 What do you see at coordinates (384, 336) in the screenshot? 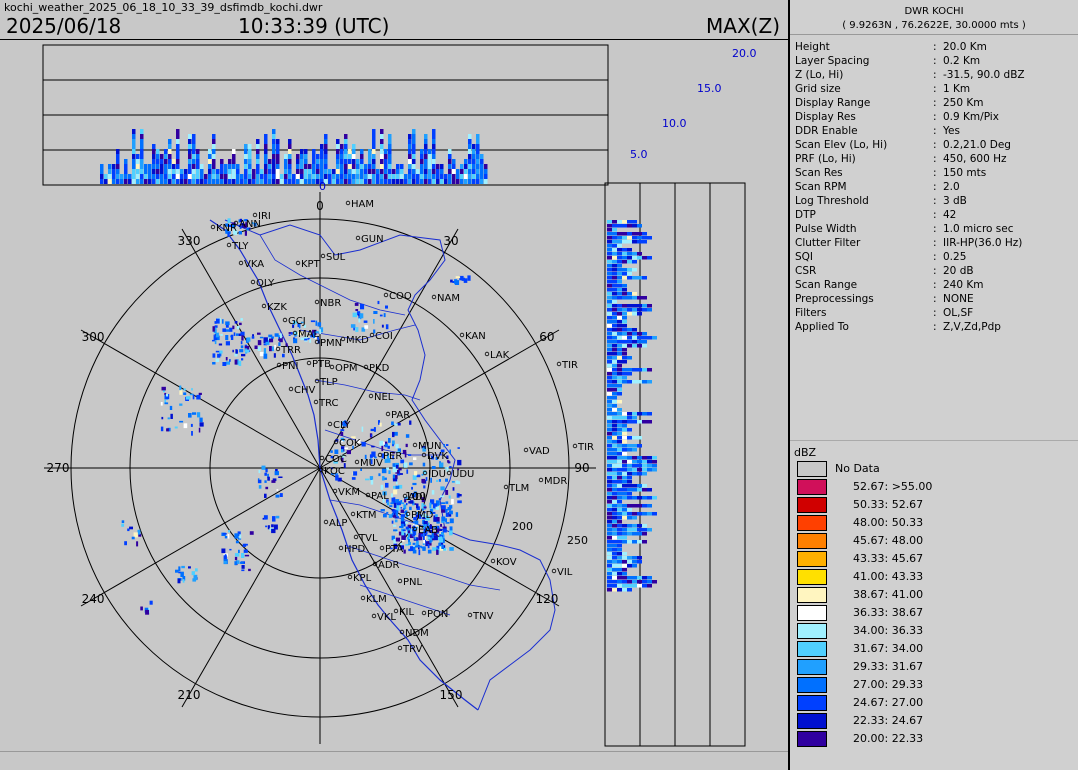
I see `place-label: COI` at bounding box center [384, 336].